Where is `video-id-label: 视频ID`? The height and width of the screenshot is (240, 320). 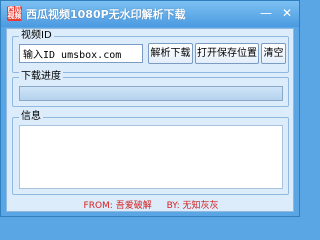
video-id-label: 视频ID is located at coordinates (36, 36).